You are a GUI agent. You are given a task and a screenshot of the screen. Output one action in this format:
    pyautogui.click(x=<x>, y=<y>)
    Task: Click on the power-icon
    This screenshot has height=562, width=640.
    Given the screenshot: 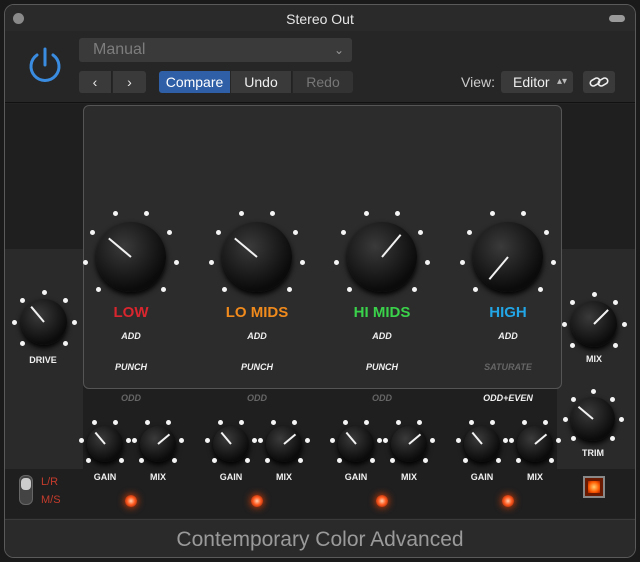 What is the action you would take?
    pyautogui.click(x=45, y=65)
    